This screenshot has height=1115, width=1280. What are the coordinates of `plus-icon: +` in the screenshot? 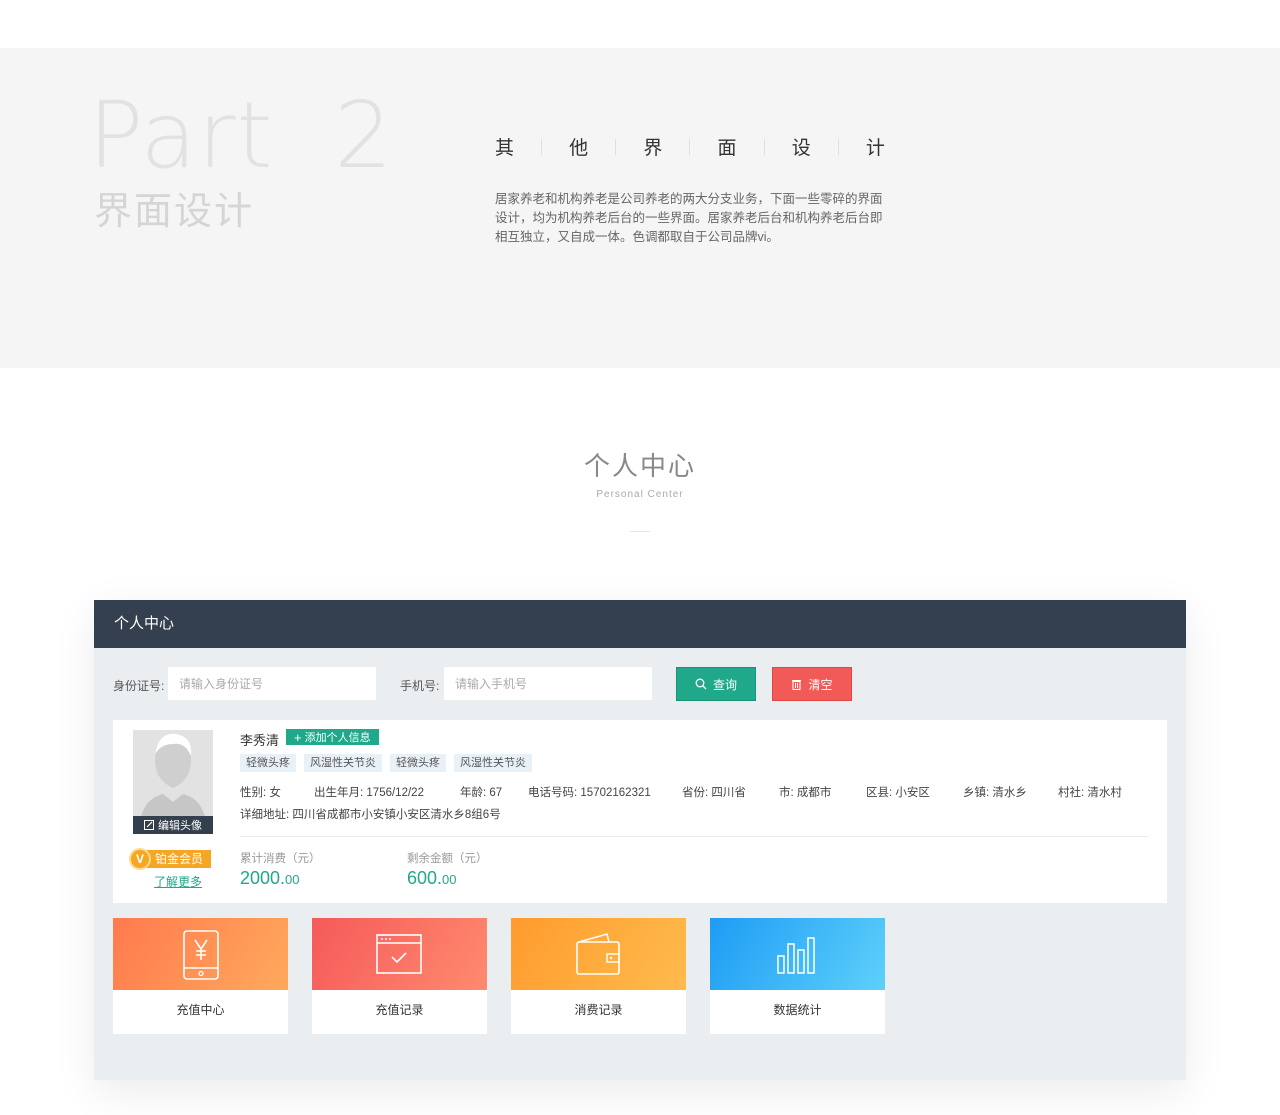 It's located at (298, 737).